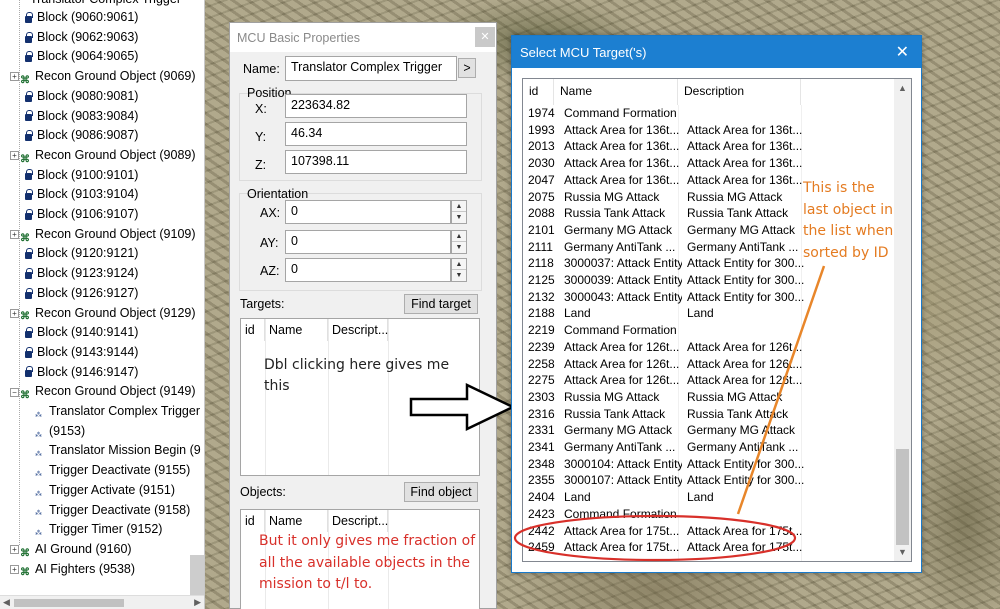  Describe the element at coordinates (103, 491) in the screenshot. I see `tree-item: ⁂ Trigger Activate (9151)` at that location.